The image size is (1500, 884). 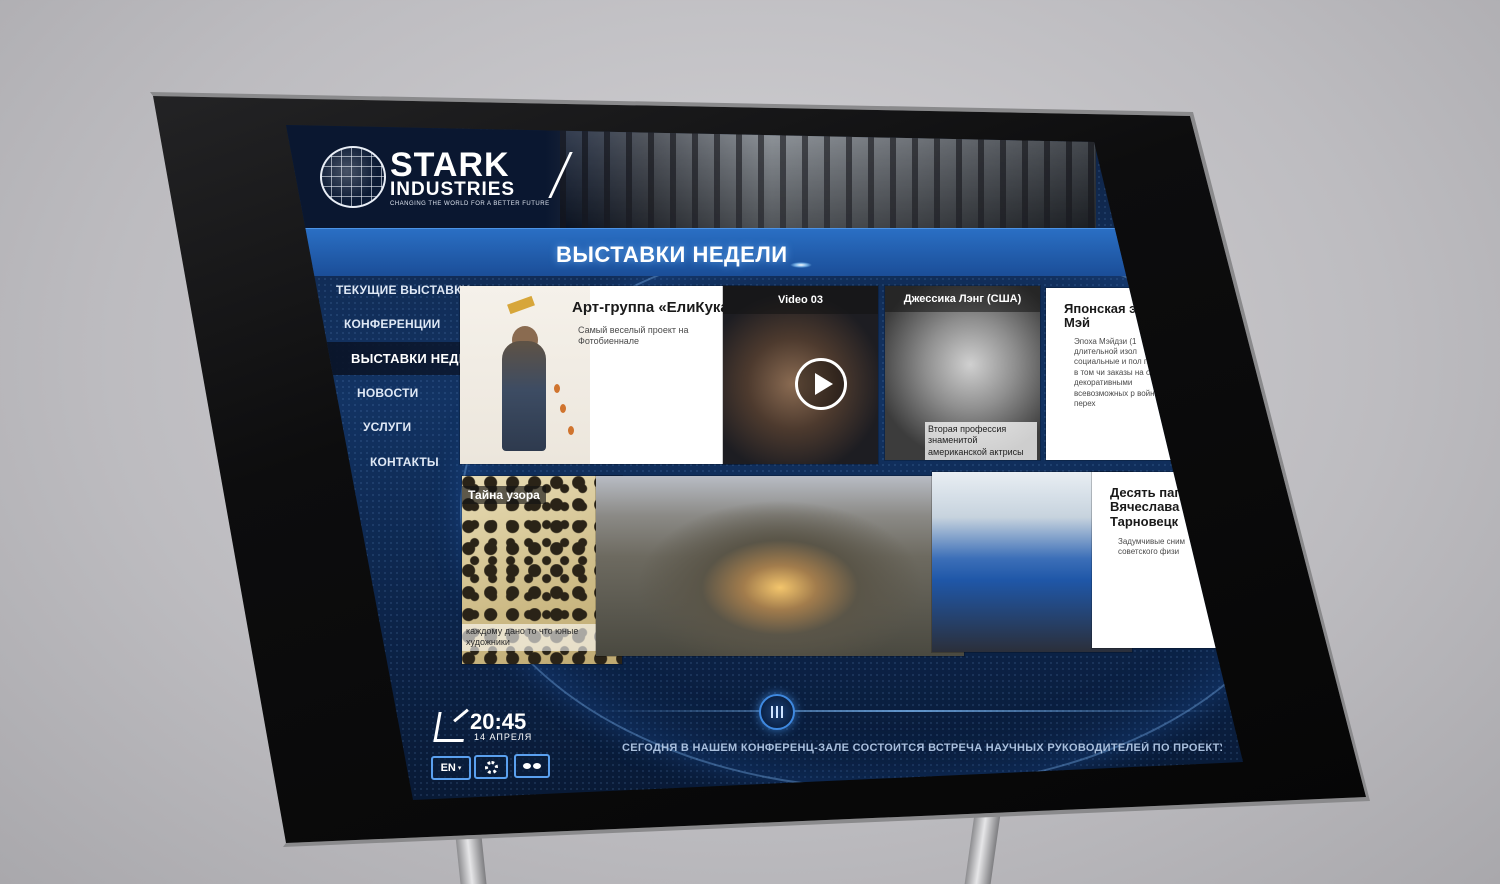 I want to click on gear-icon, so click(x=491, y=767).